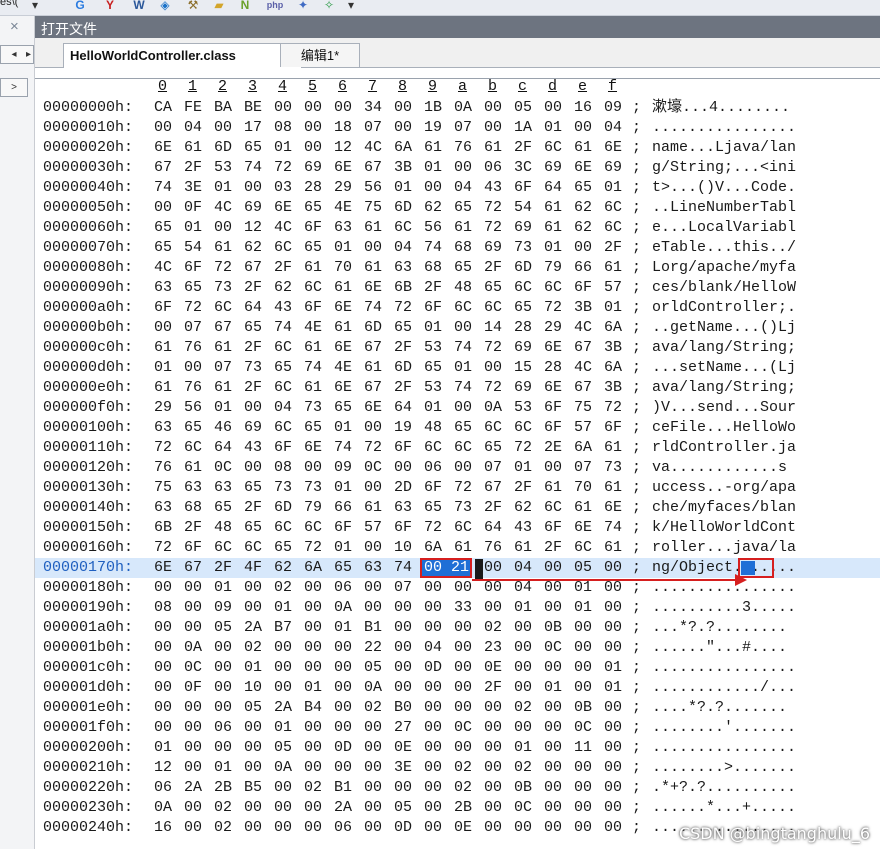 The height and width of the screenshot is (849, 880). I want to click on wizard-icon: ✧, so click(329, 6).